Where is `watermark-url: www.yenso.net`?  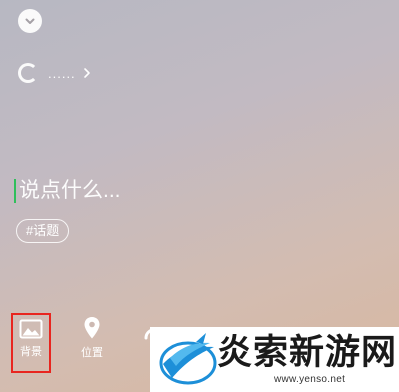 watermark-url: www.yenso.net is located at coordinates (310, 379).